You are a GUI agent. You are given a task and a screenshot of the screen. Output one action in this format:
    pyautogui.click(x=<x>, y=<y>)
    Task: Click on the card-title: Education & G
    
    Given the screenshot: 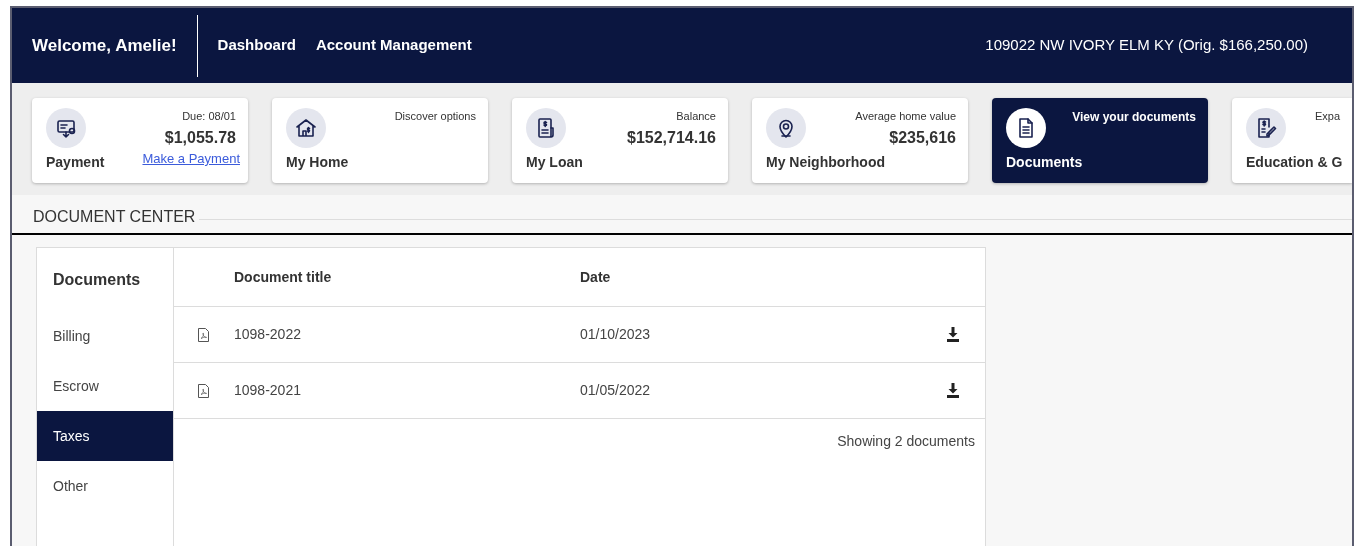 What is the action you would take?
    pyautogui.click(x=1294, y=162)
    